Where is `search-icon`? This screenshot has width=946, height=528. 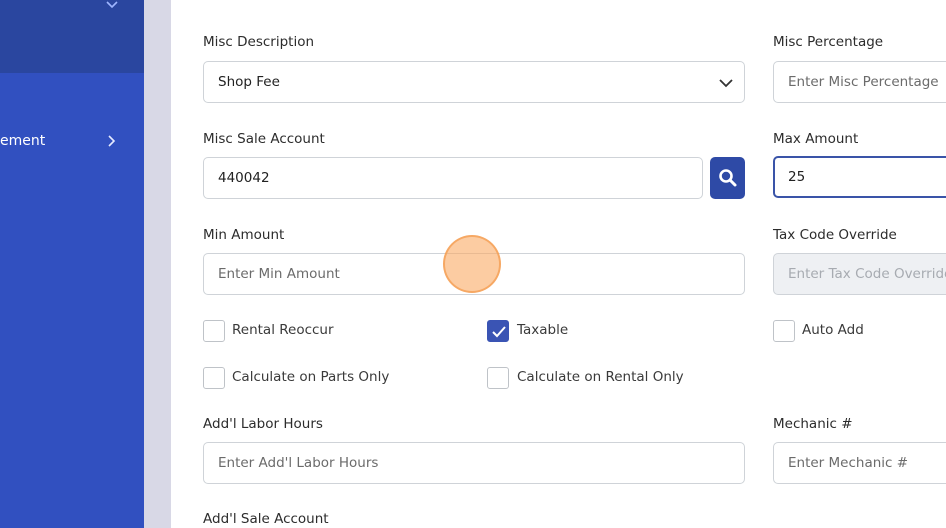
search-icon is located at coordinates (728, 178).